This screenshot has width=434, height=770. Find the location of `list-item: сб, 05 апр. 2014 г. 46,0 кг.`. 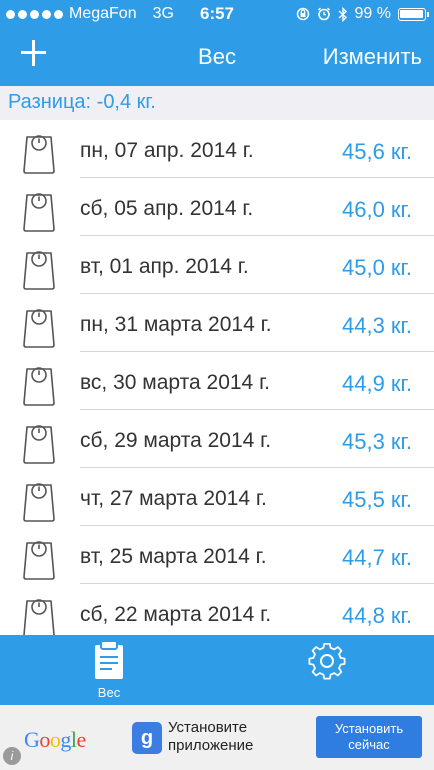

list-item: сб, 05 апр. 2014 г. 46,0 кг. is located at coordinates (217, 207).